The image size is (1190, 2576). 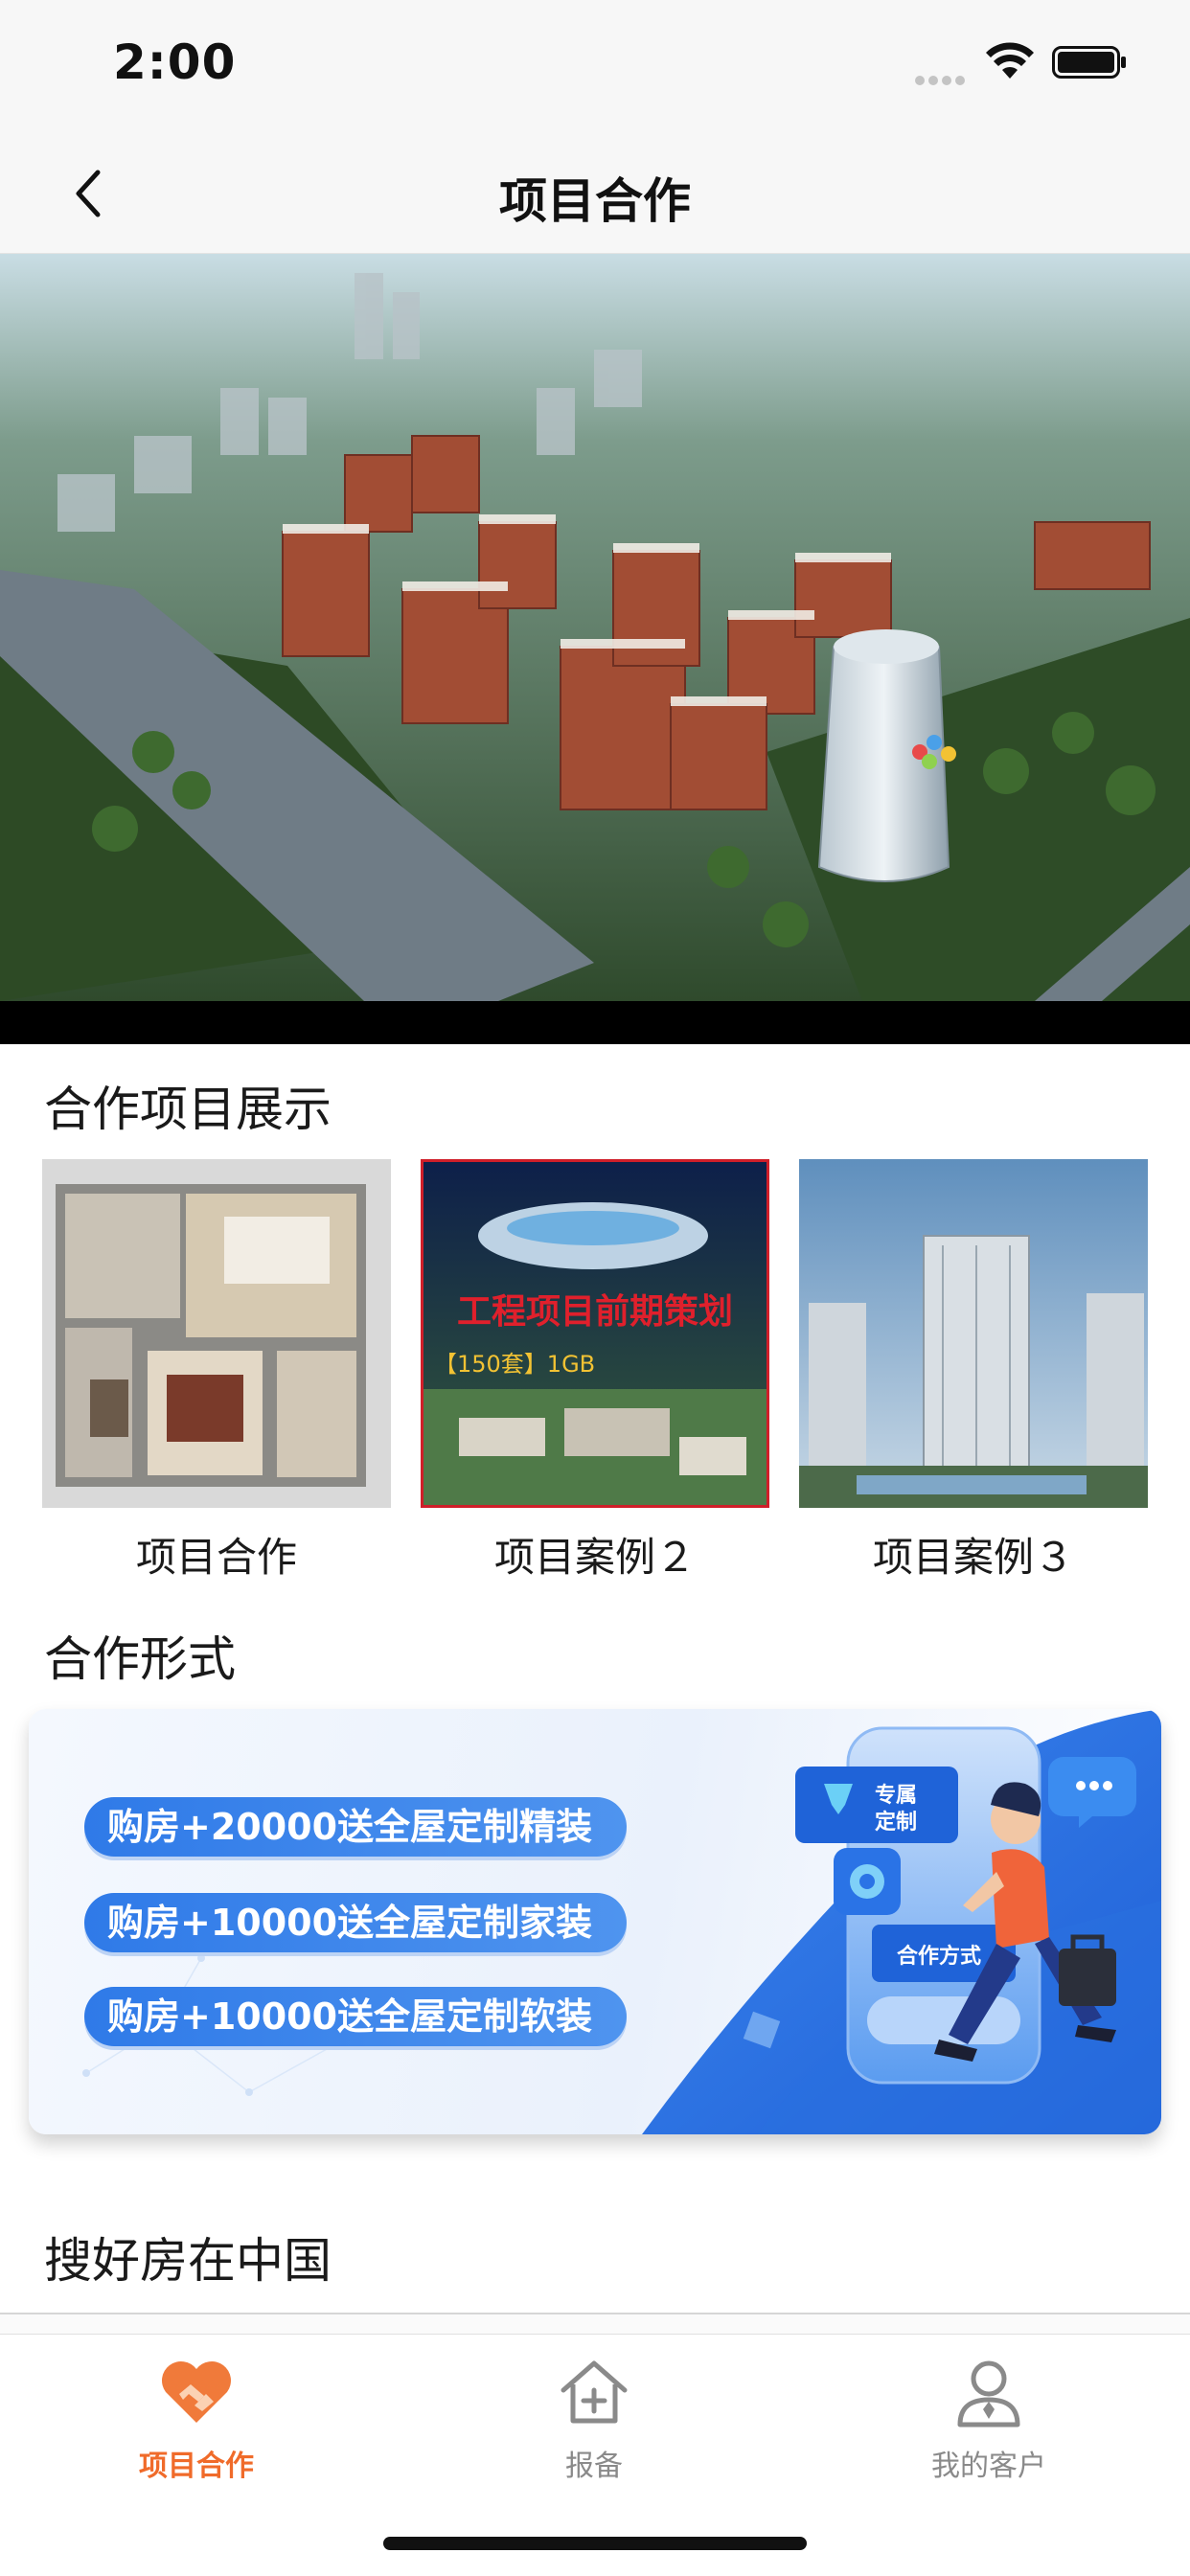 I want to click on tab-project-cooperation: 项目合作, so click(x=197, y=2418).